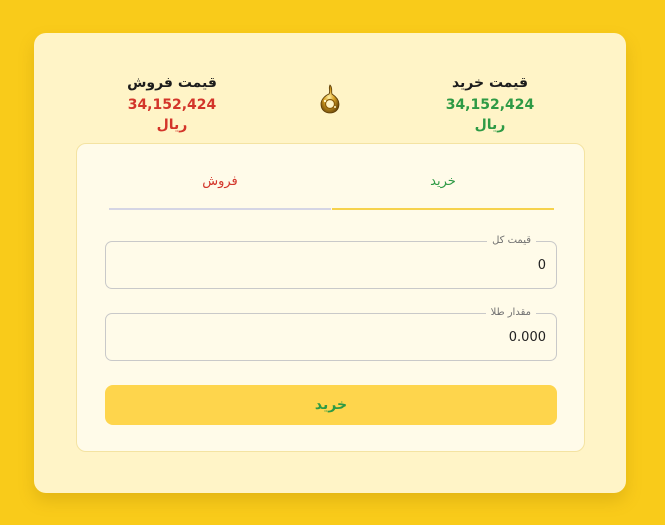  I want to click on buy-price-value: 34,152,424 ریال, so click(490, 115).